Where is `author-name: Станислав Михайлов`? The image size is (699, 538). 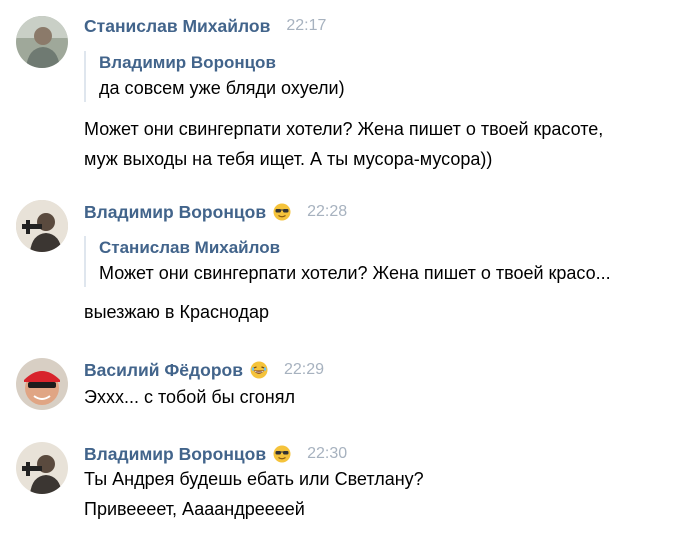
author-name: Станислав Михайлов is located at coordinates (177, 26).